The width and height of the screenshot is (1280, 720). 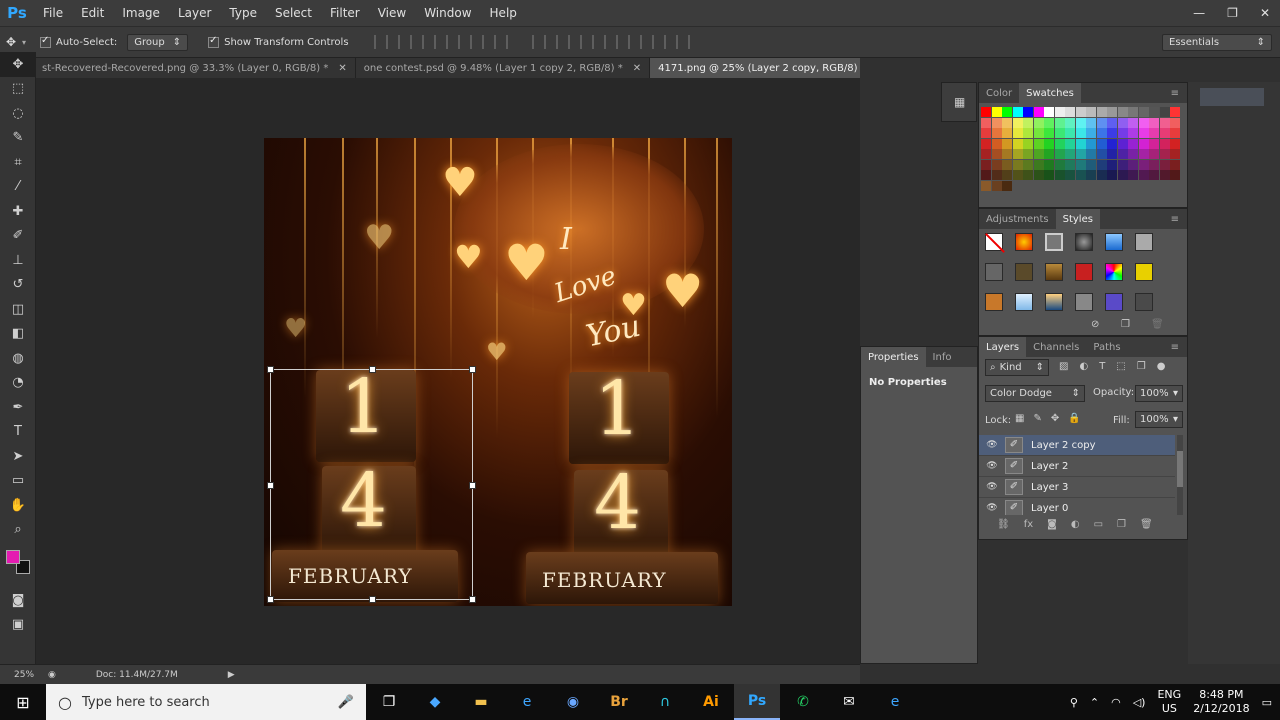 I want to click on healing-tool-icon: ✚, so click(x=18, y=211).